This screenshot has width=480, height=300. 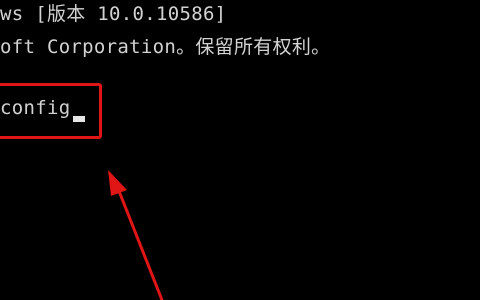 What do you see at coordinates (165, 47) in the screenshot?
I see `copyright-line: oft Corporation。保留所有权利。` at bounding box center [165, 47].